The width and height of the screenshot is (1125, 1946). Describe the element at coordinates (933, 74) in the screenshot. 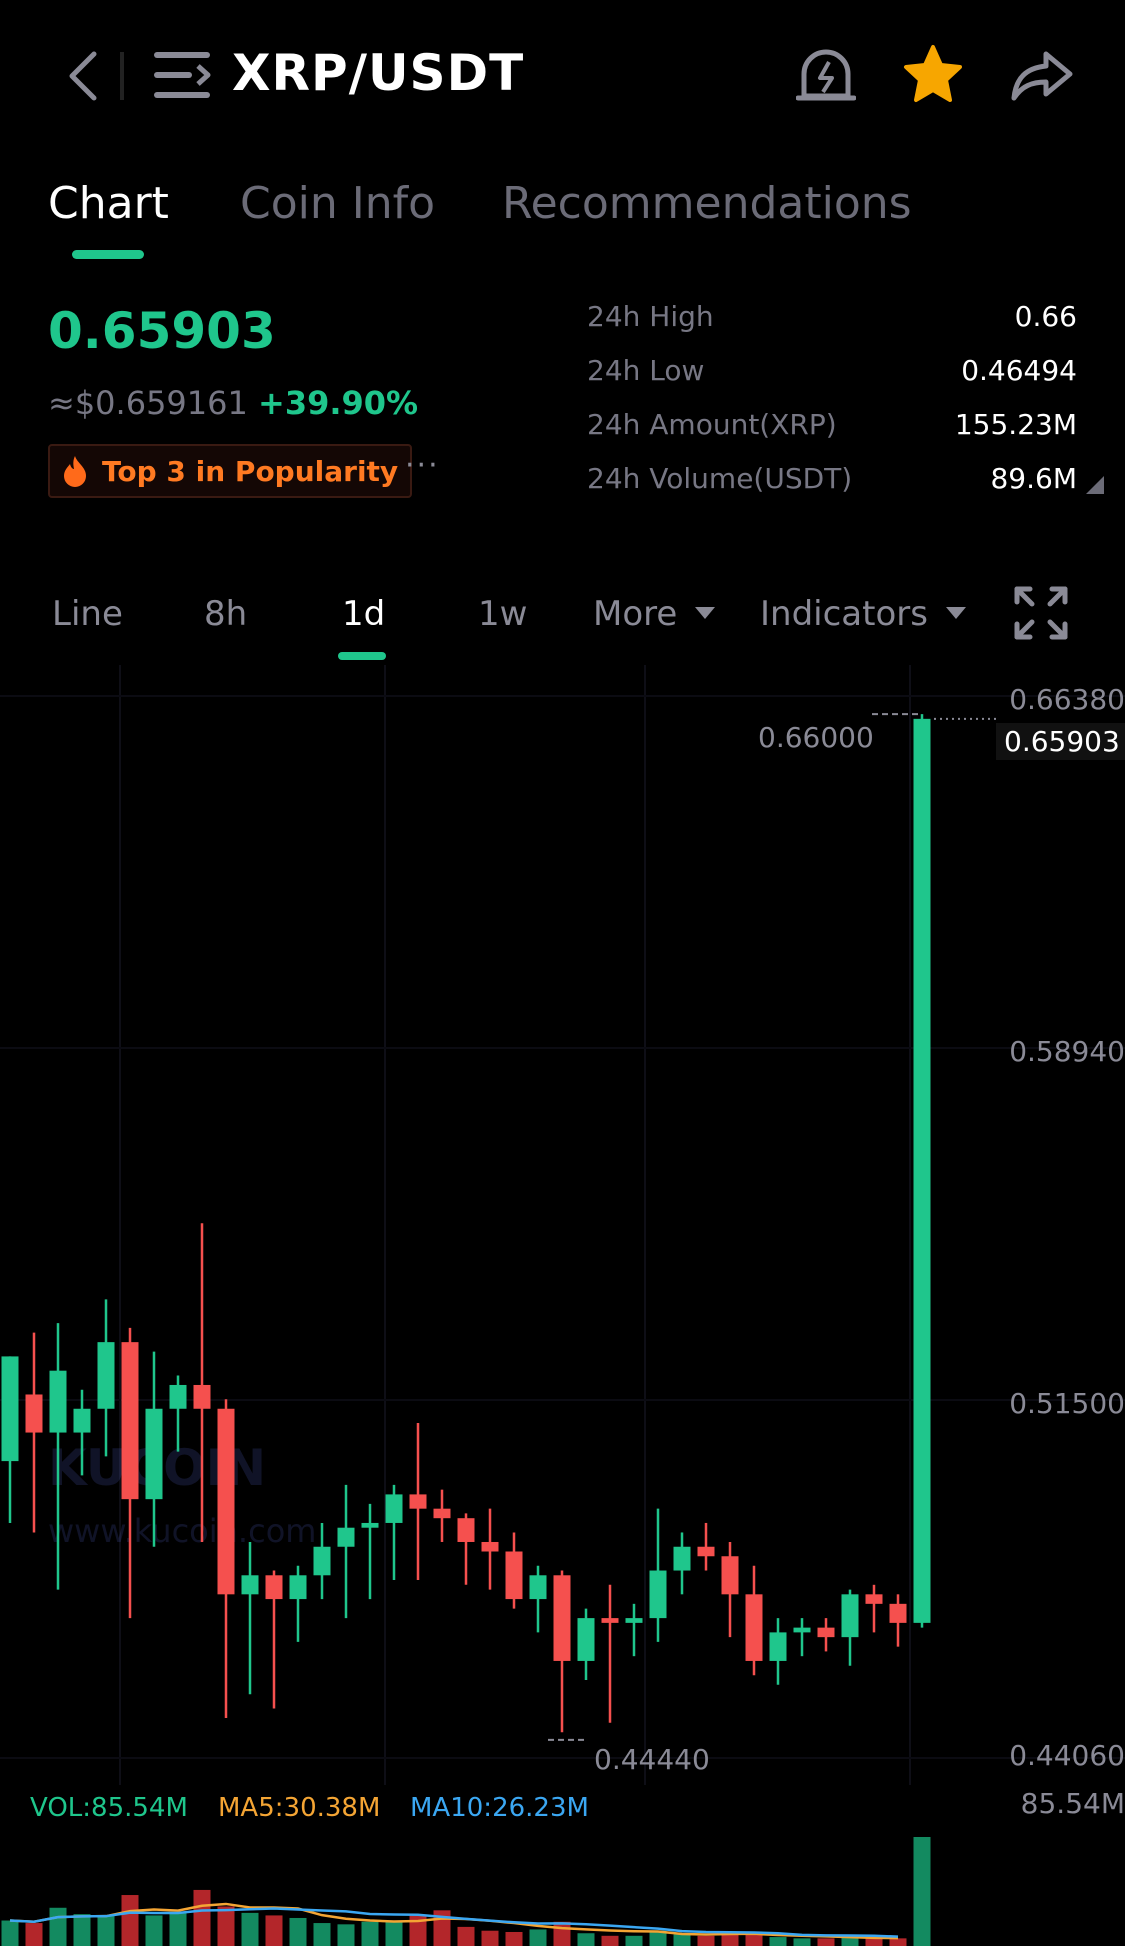

I see `star-icon` at that location.